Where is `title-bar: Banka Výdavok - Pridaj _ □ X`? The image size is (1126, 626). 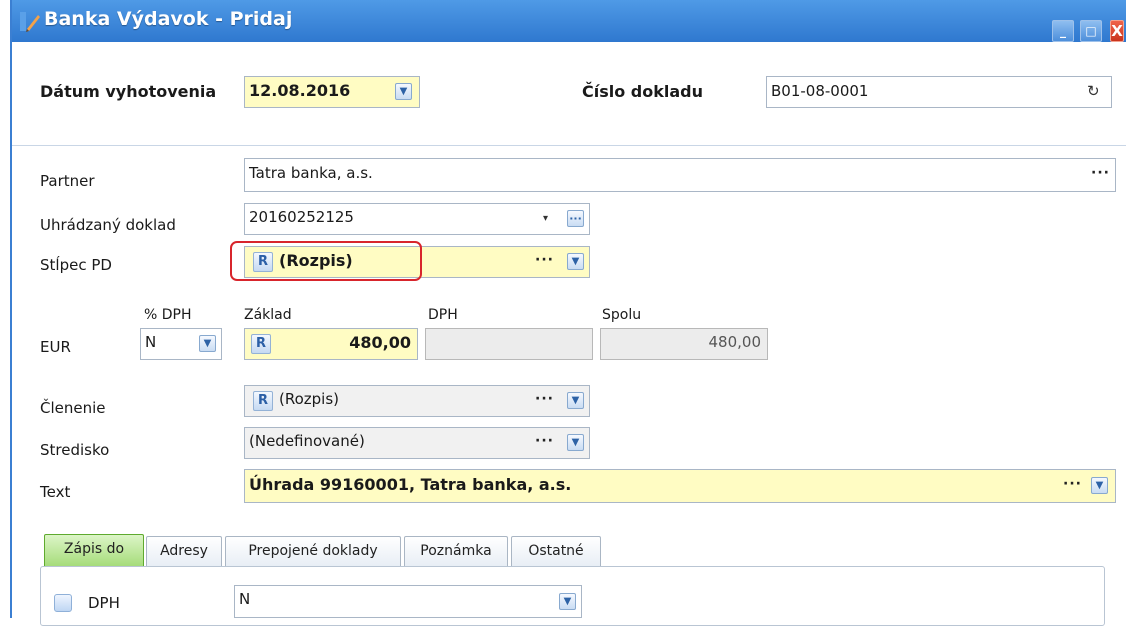
title-bar: Banka Výdavok - Pridaj _ □ X is located at coordinates (569, 21).